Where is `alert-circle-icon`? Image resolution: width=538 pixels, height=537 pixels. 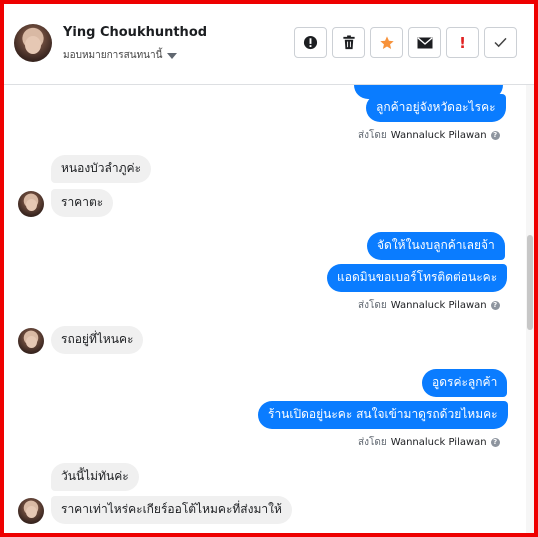 alert-circle-icon is located at coordinates (310, 42).